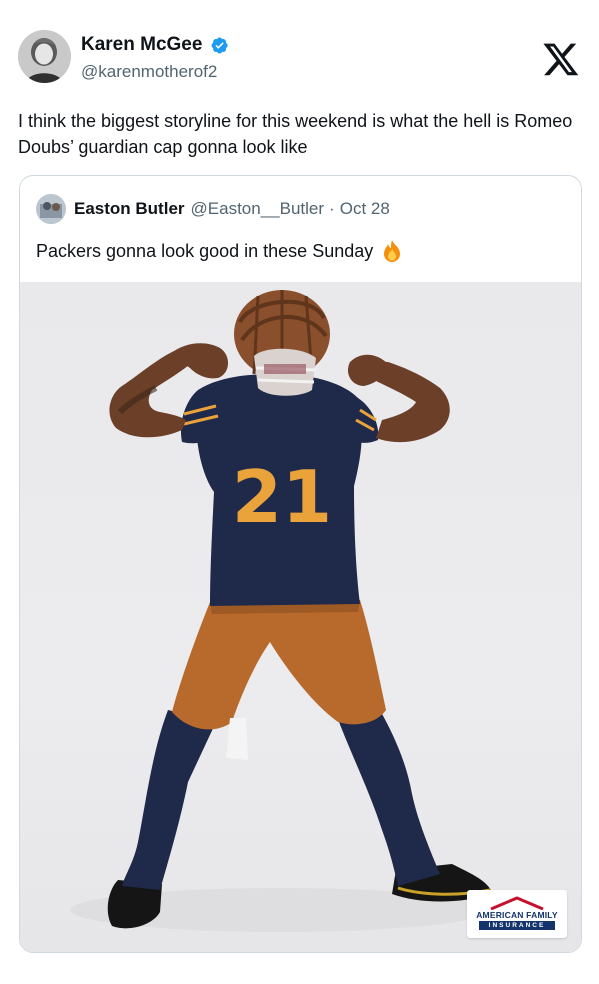 The width and height of the screenshot is (599, 984). I want to click on sponsor-logo: AMERICAN FAMILY INSURANCE, so click(517, 914).